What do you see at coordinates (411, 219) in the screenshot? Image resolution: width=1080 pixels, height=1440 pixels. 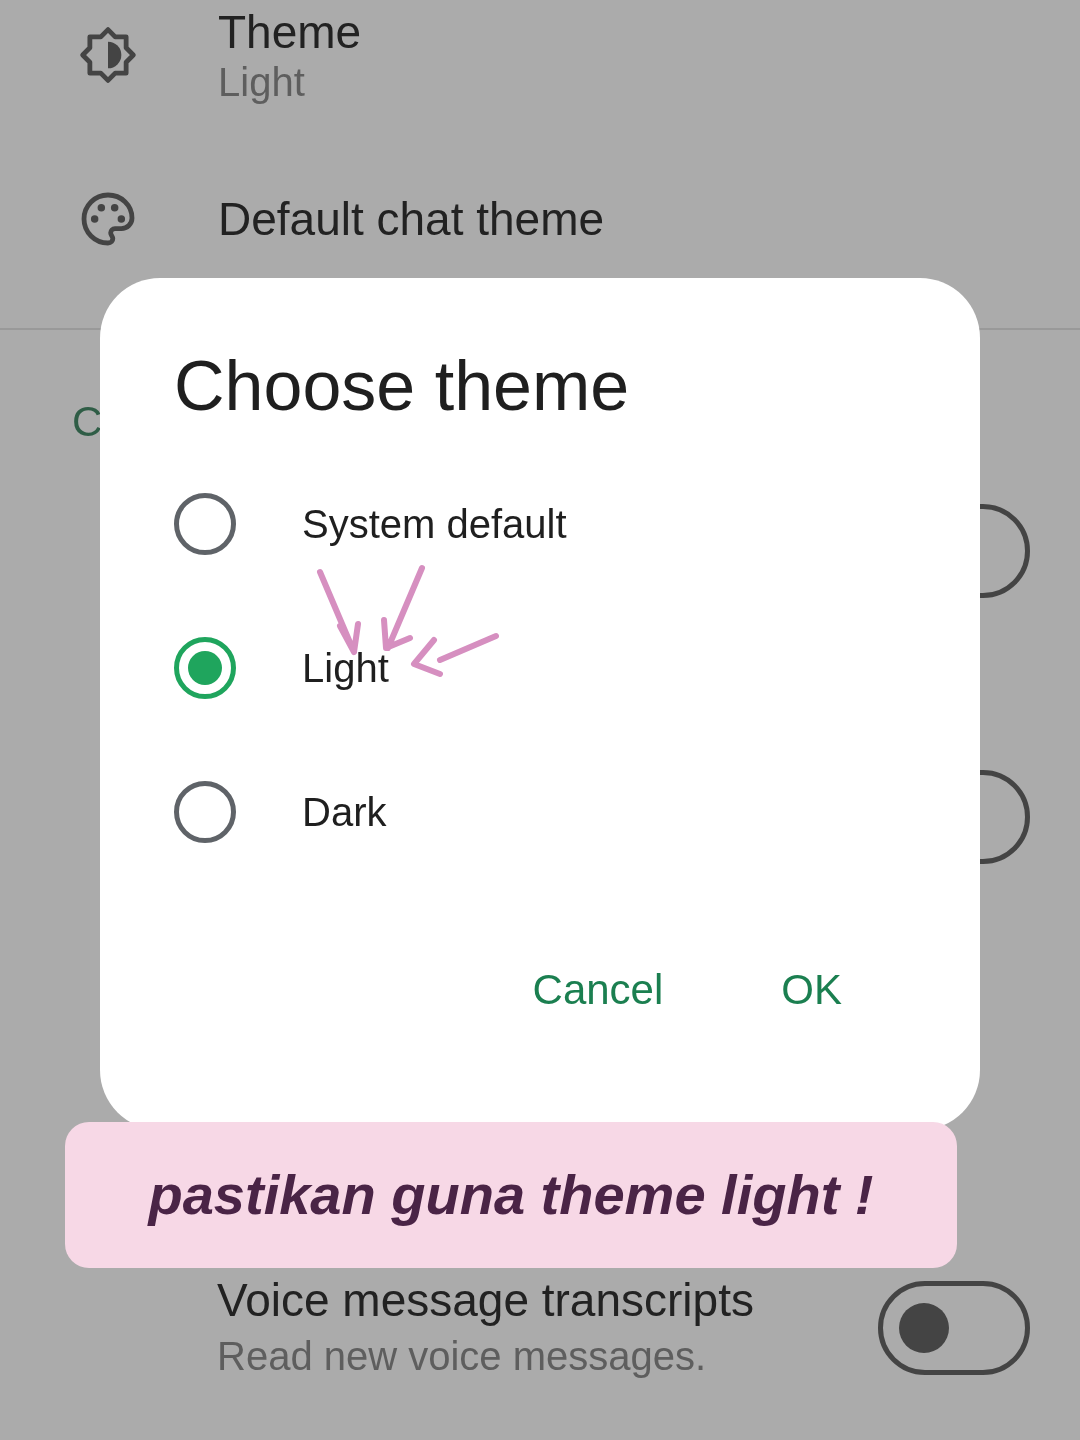 I see `setting-title: Default chat theme` at bounding box center [411, 219].